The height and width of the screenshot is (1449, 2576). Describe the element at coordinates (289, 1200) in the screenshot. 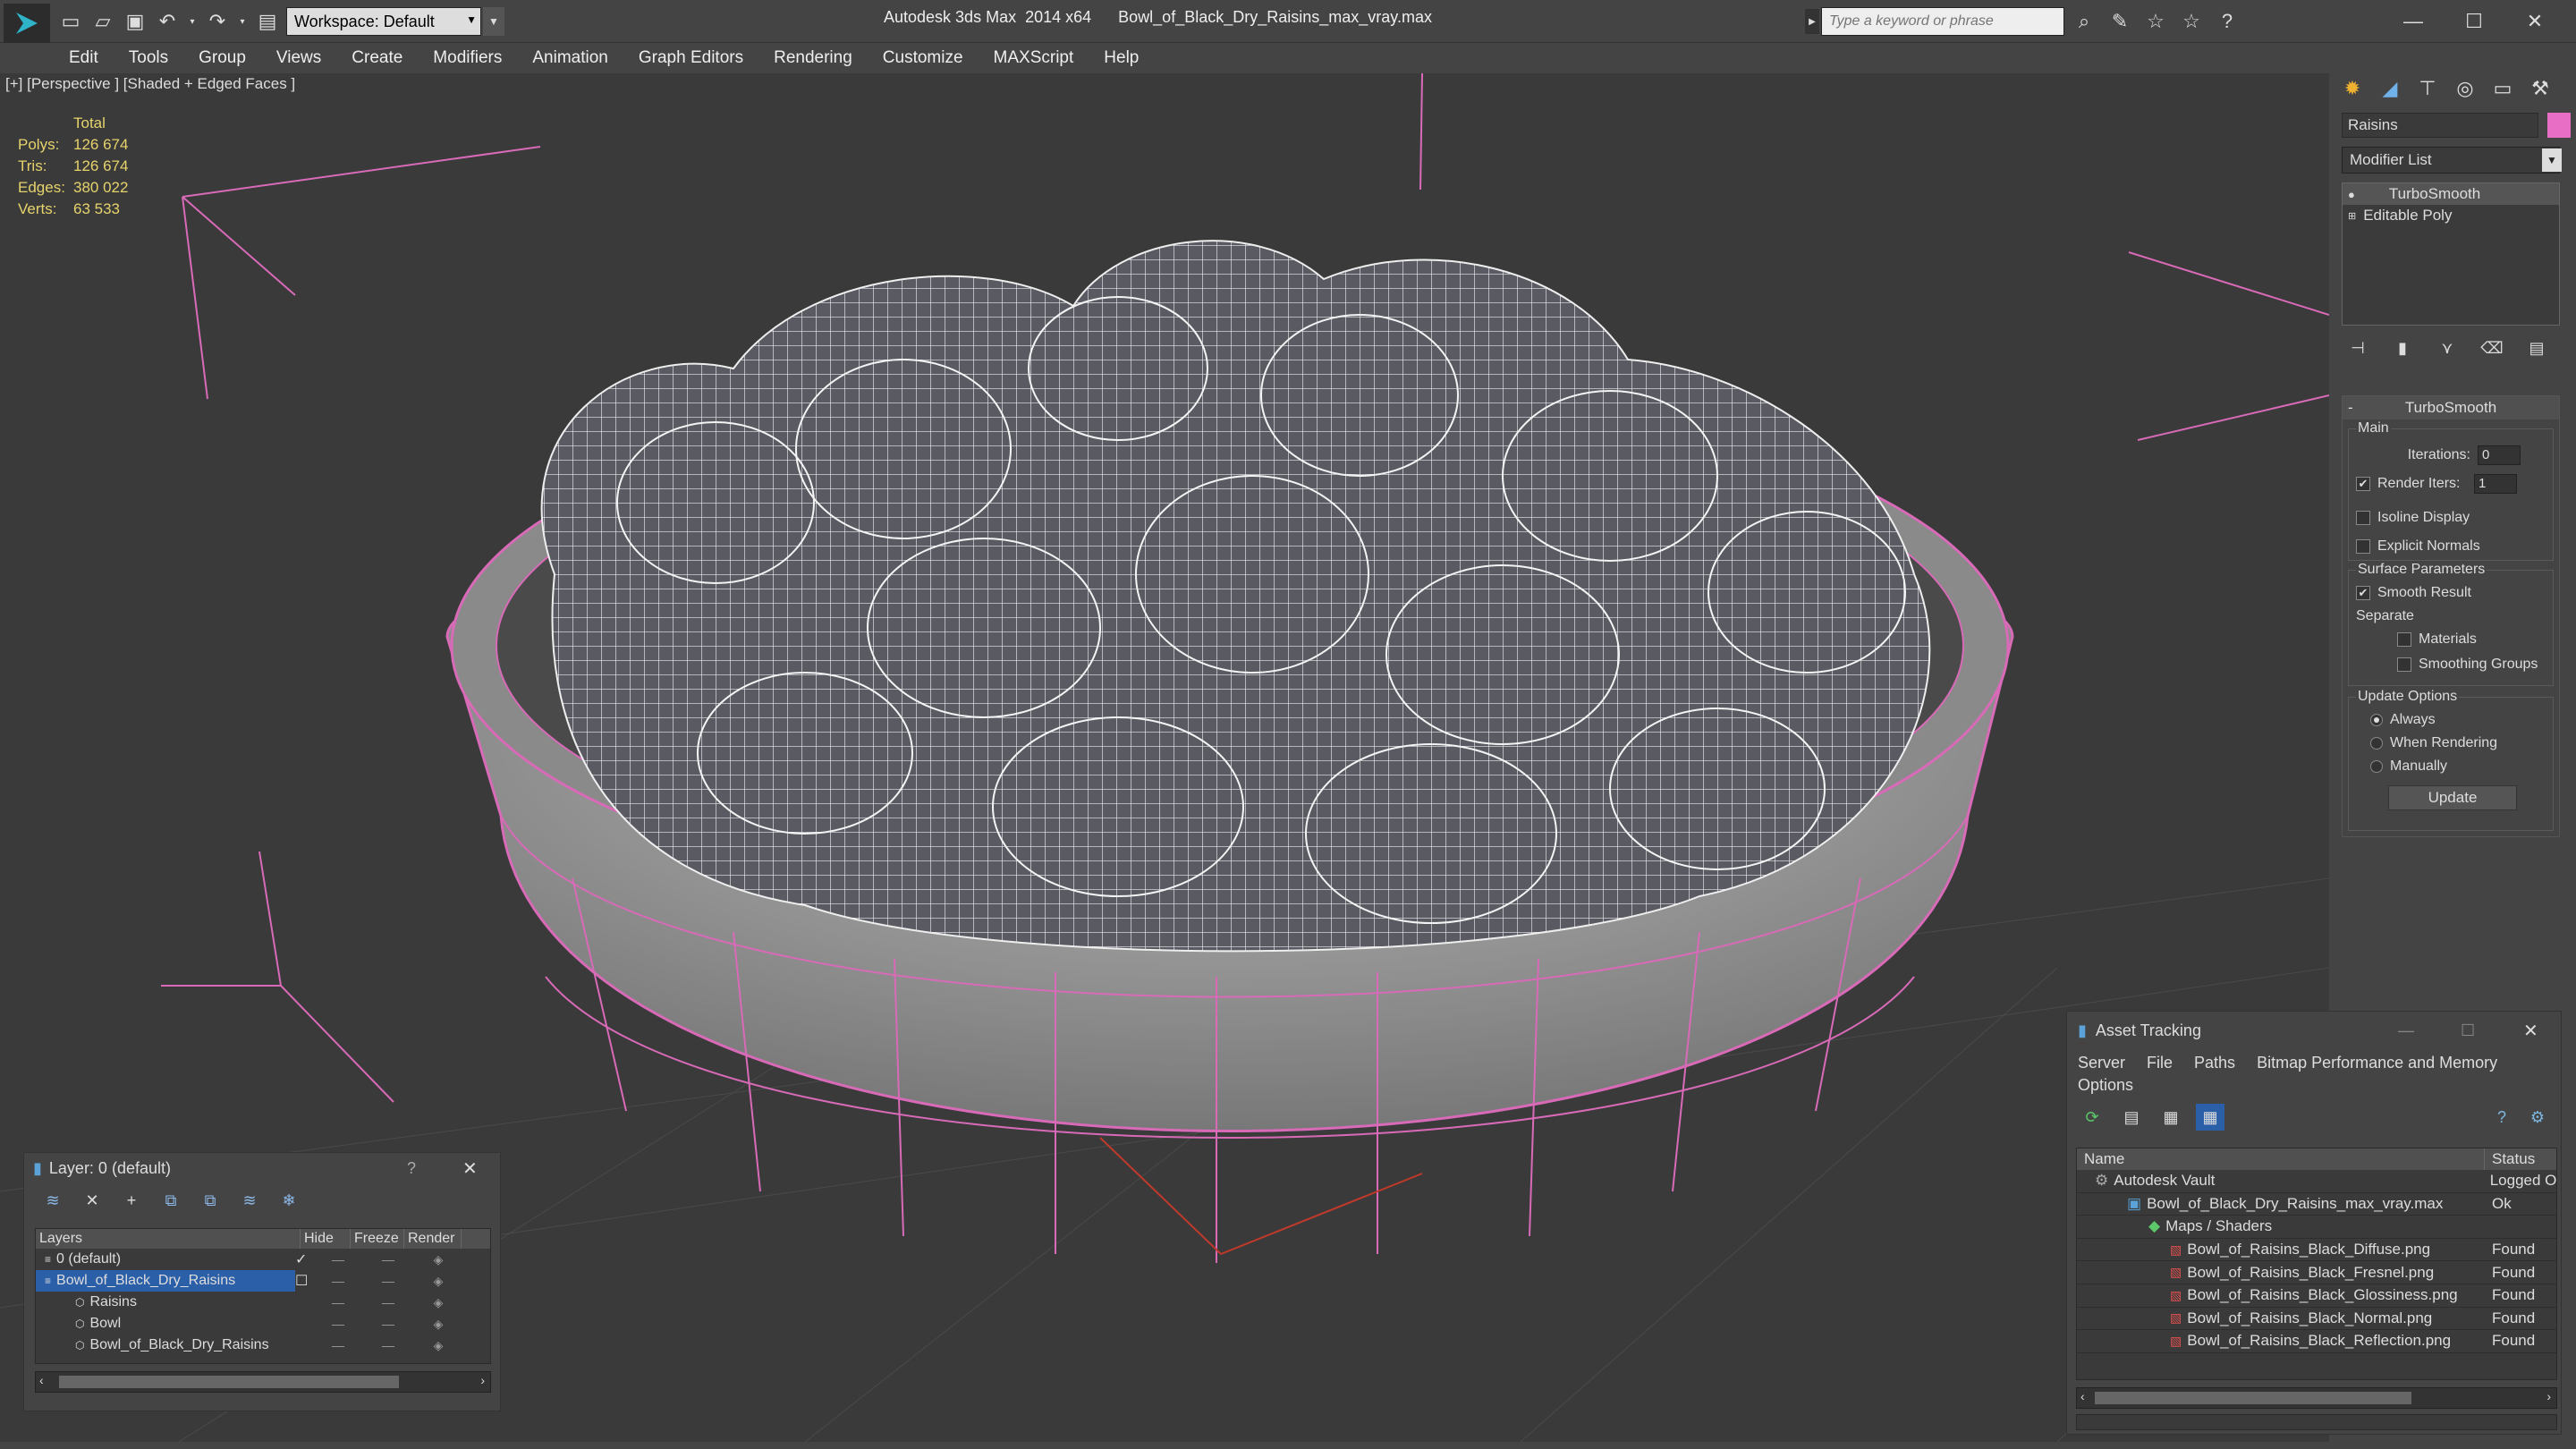

I see `freeze-all-icon: ❄` at that location.